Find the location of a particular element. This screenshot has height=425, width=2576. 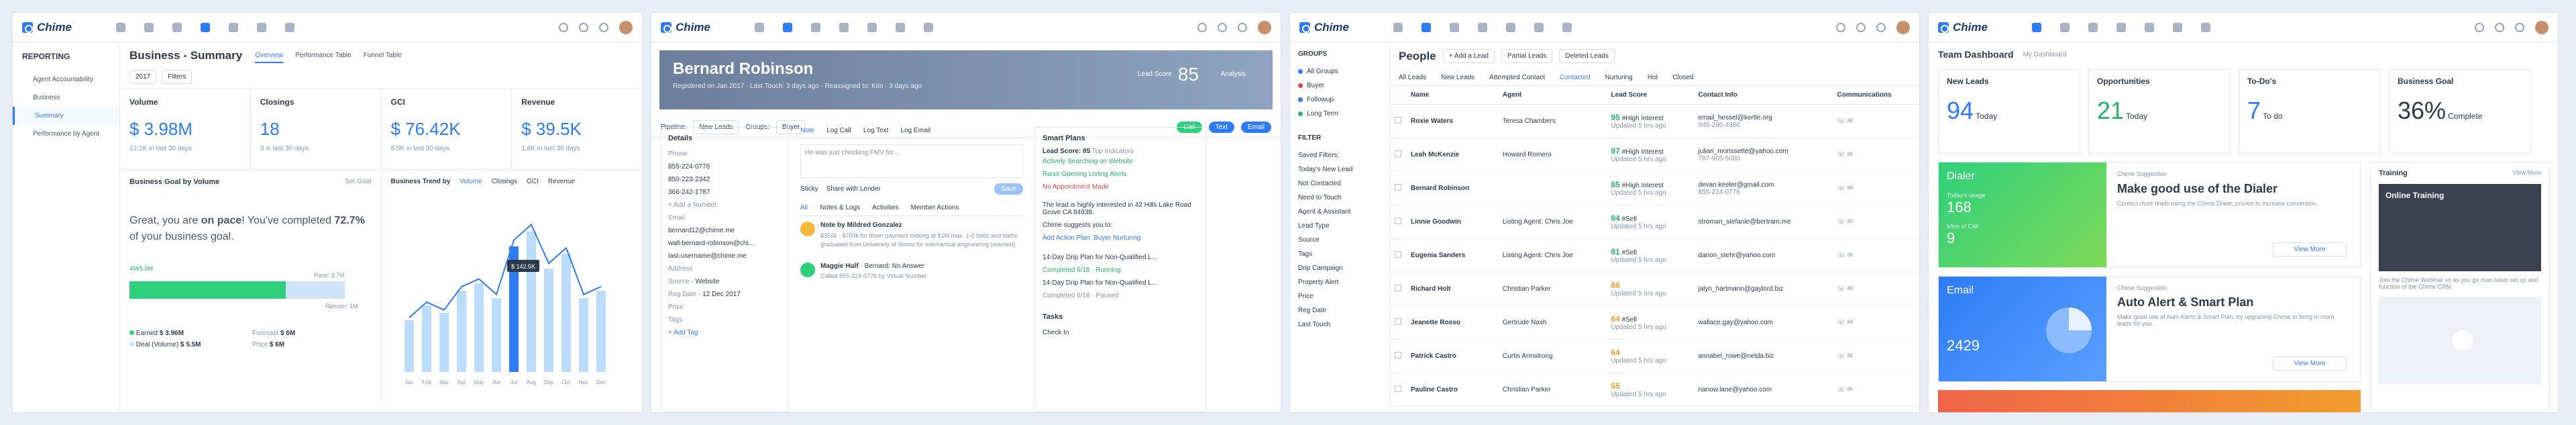

filter-item: Last Touch is located at coordinates (1340, 325).